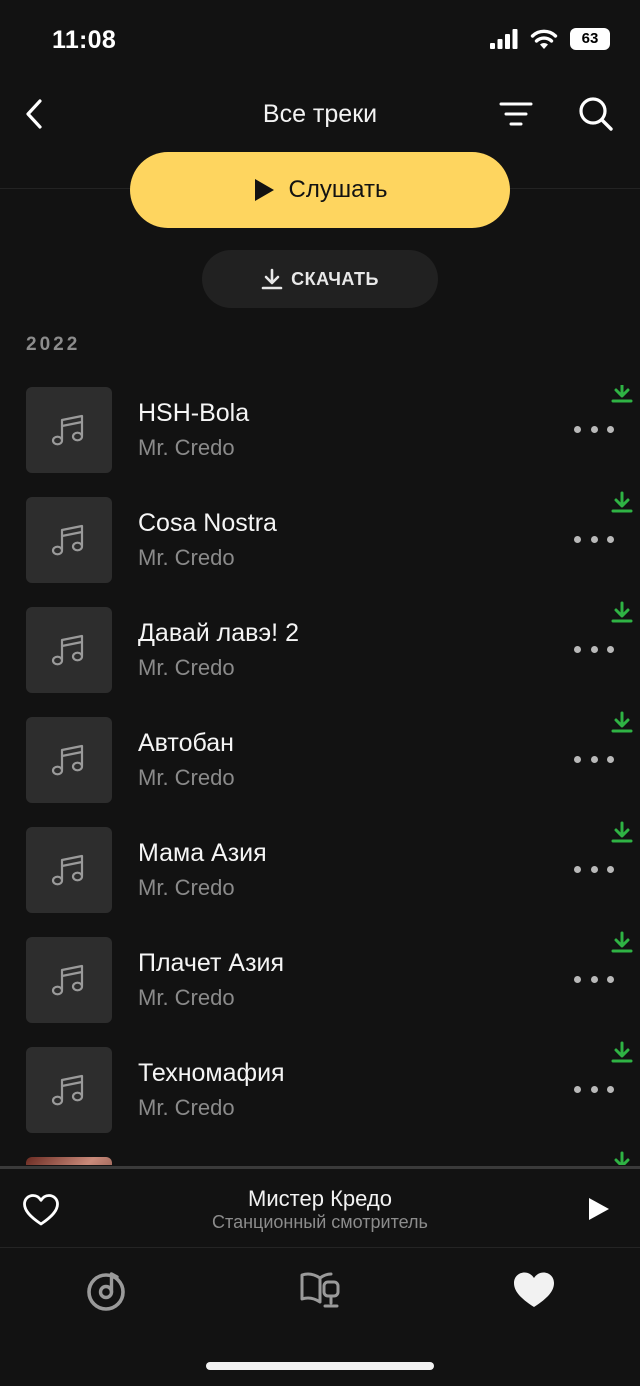 The image size is (640, 1386). I want to click on now-playing-title: Мистер Кредо, so click(320, 1198).